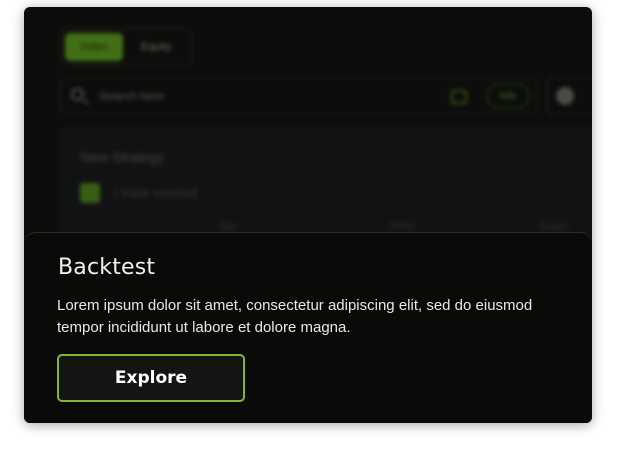 The width and height of the screenshot is (620, 449). What do you see at coordinates (228, 226) in the screenshot?
I see `column-header: Qty` at bounding box center [228, 226].